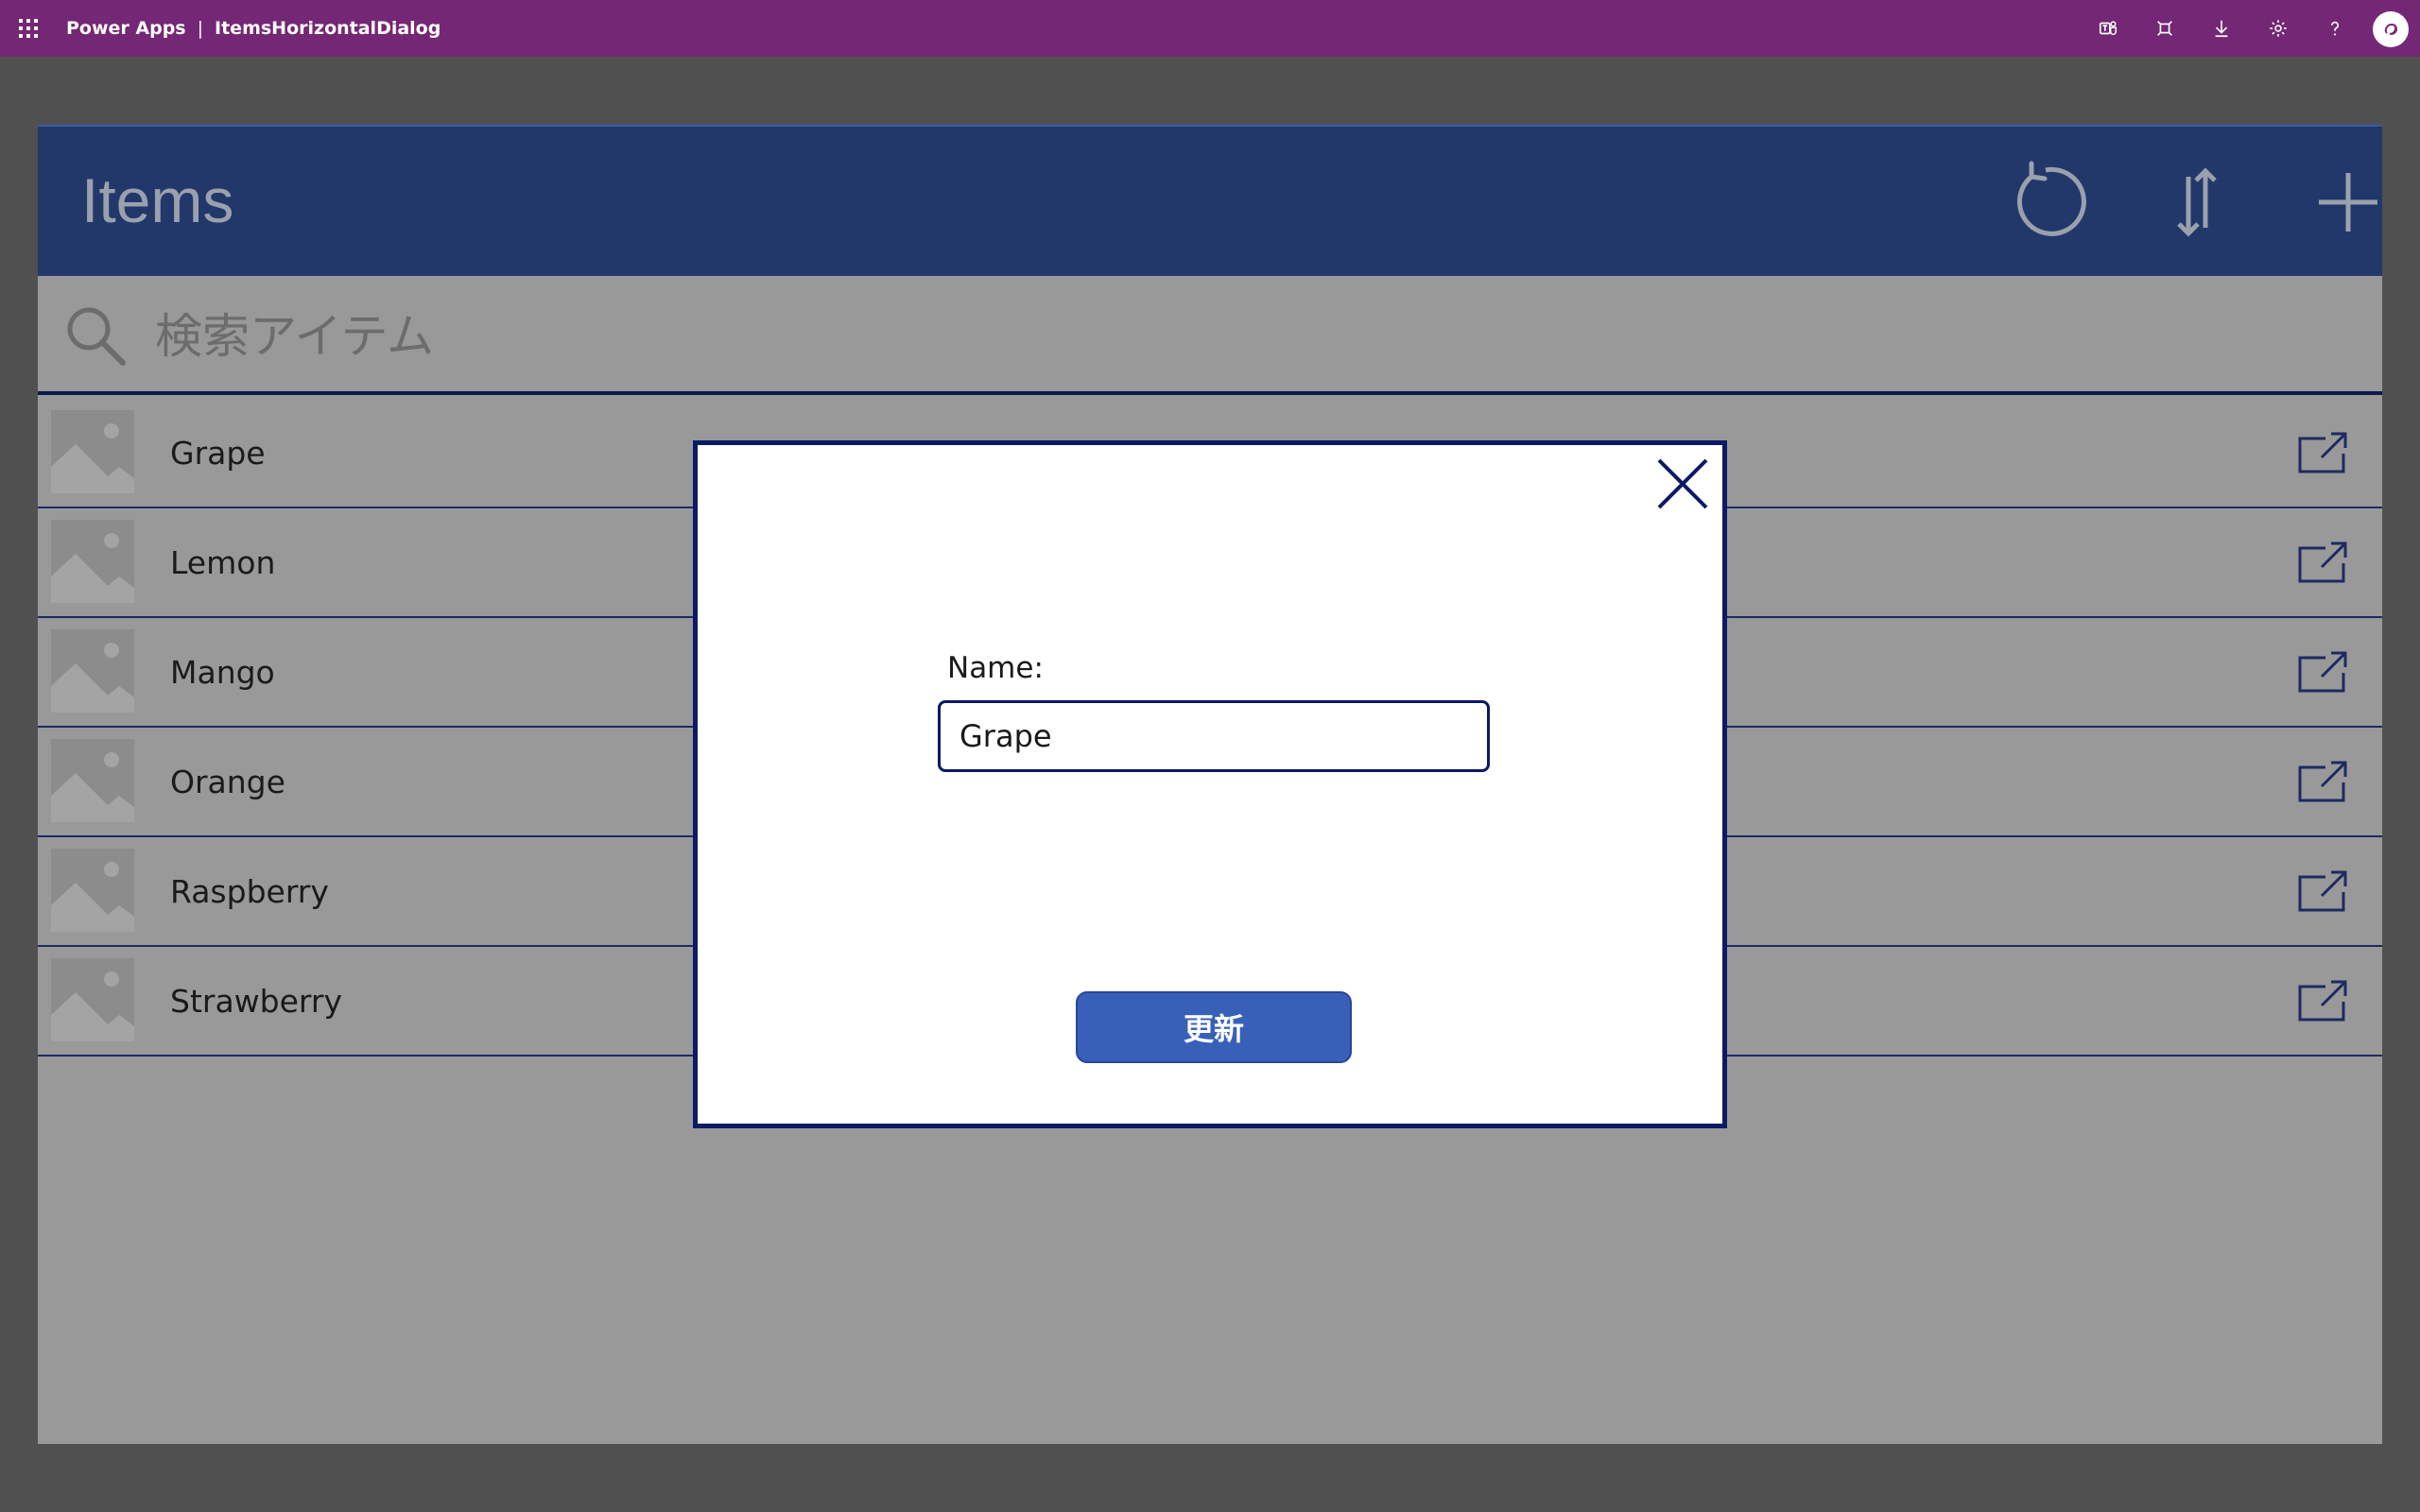 The height and width of the screenshot is (1512, 2420). What do you see at coordinates (157, 200) in the screenshot?
I see `page-title: Items` at bounding box center [157, 200].